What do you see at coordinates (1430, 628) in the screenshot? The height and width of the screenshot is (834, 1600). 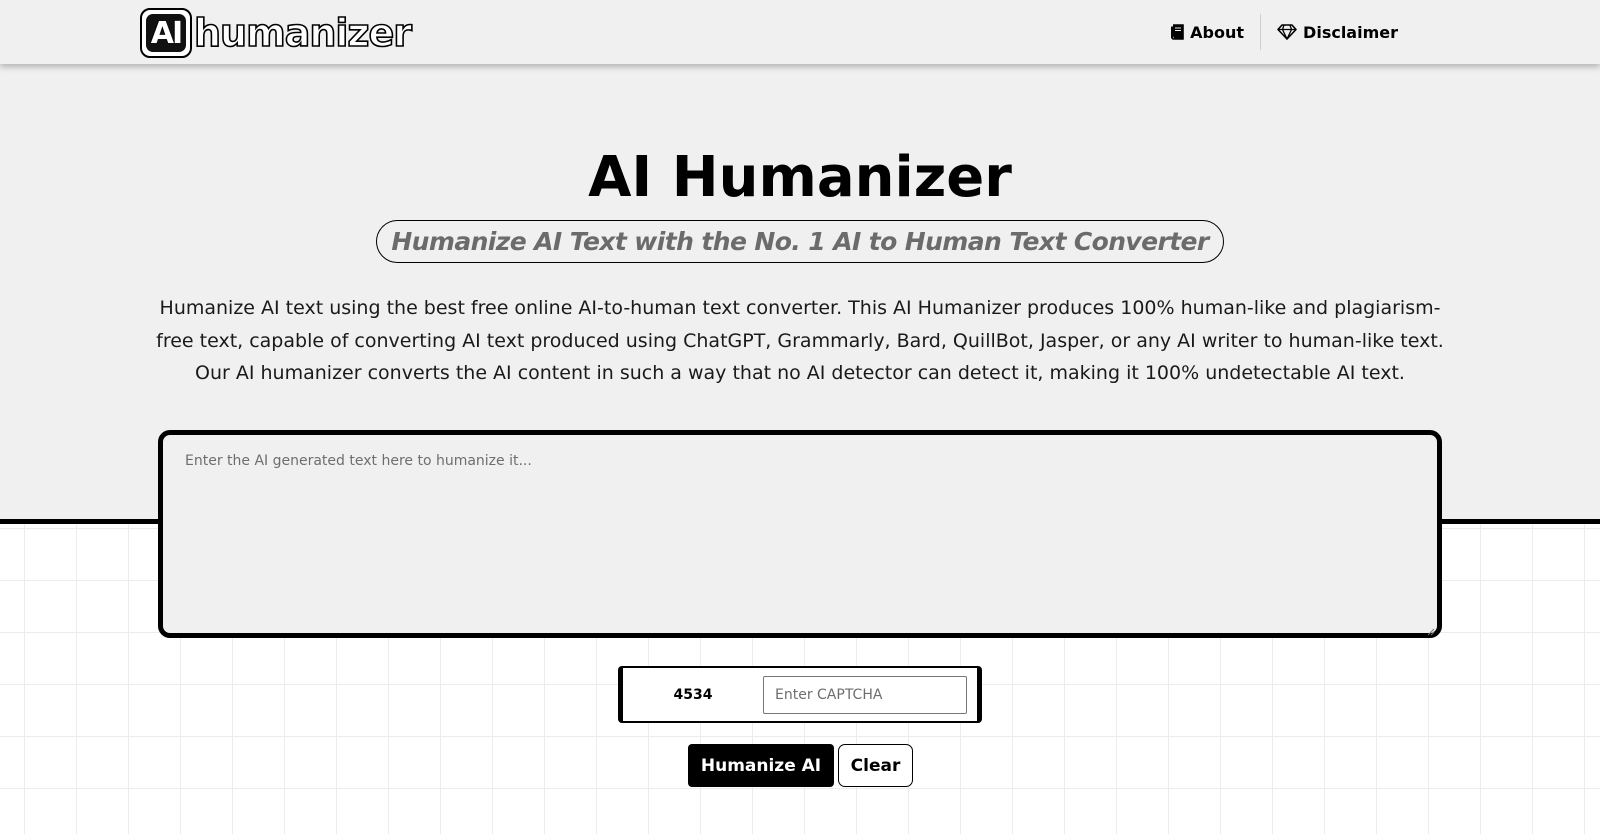 I see `resize-handle-icon` at bounding box center [1430, 628].